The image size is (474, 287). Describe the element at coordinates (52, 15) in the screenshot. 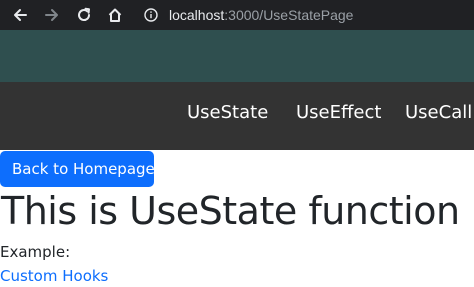

I see `forward-arrow-icon` at that location.